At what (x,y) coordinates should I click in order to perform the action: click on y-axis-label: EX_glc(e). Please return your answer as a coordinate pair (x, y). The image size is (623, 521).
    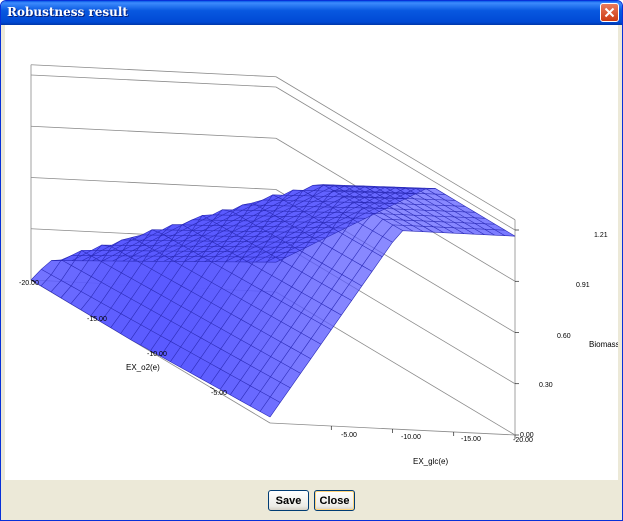
    Looking at the image, I should click on (430, 461).